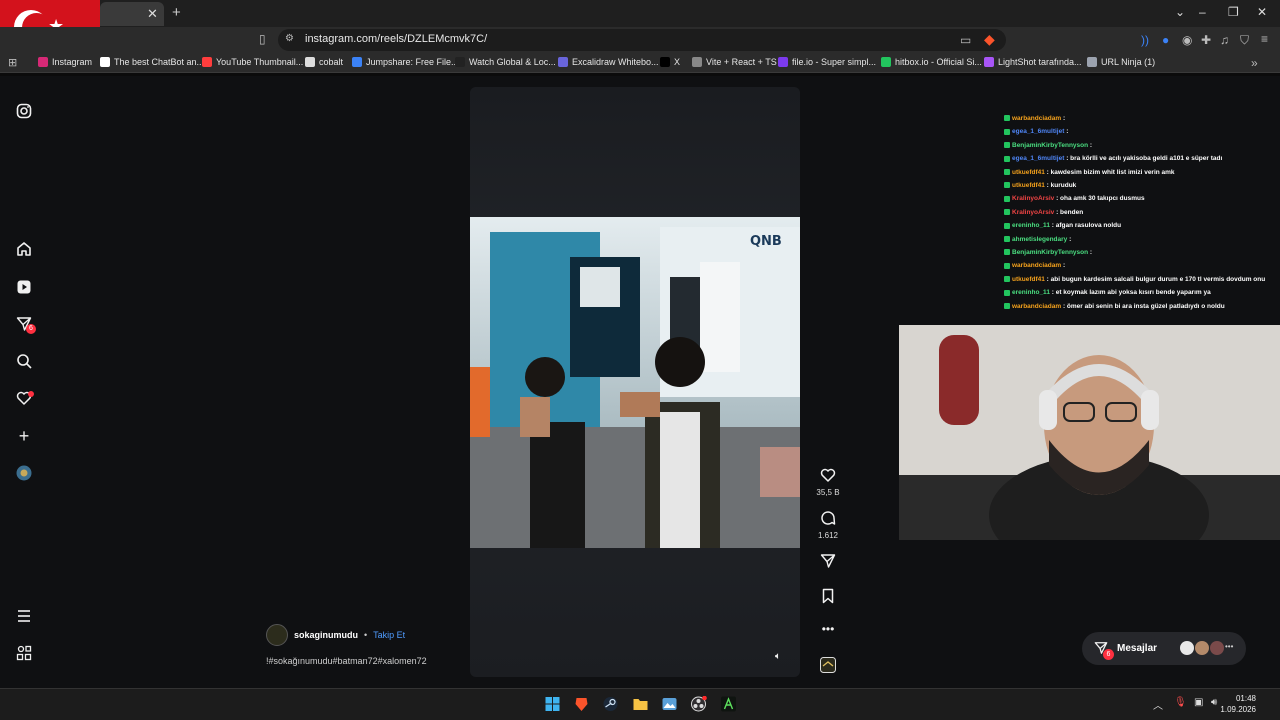 The width and height of the screenshot is (1280, 720). What do you see at coordinates (326, 635) in the screenshot?
I see `author-username: sokaginumudu` at bounding box center [326, 635].